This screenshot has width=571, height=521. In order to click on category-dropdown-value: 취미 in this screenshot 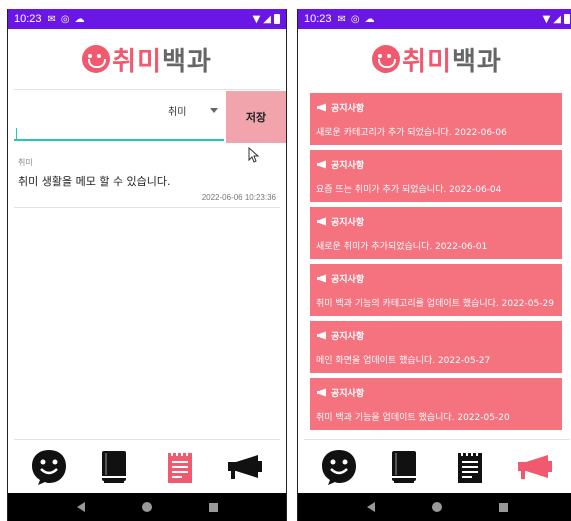, I will do `click(177, 112)`.